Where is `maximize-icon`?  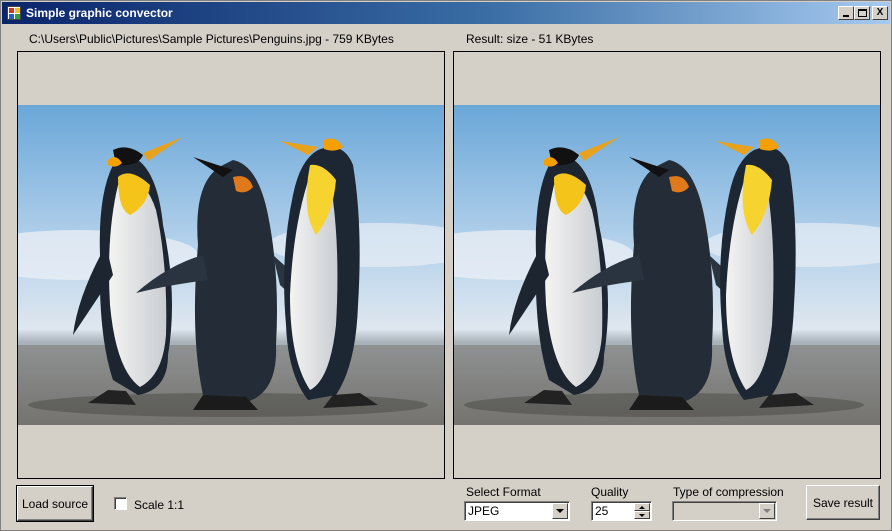 maximize-icon is located at coordinates (862, 13).